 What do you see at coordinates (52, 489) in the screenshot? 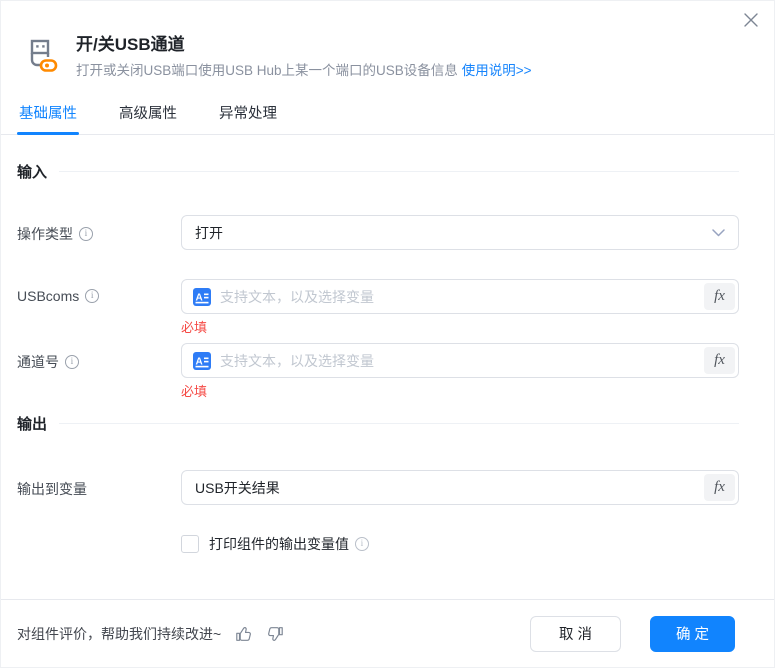
I see `output-var-label: 输出到变量` at bounding box center [52, 489].